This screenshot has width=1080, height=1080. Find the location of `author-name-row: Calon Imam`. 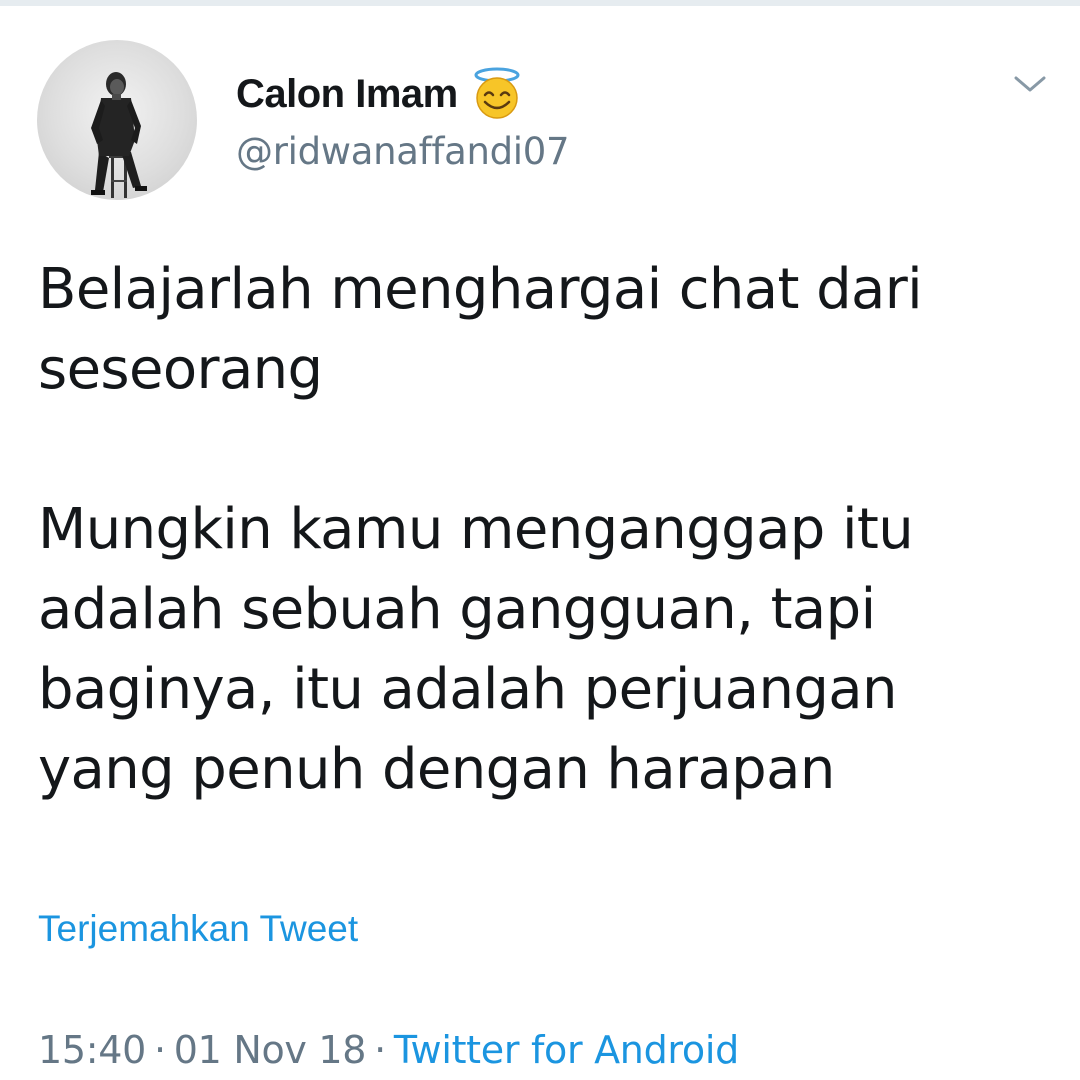

author-name-row: Calon Imam is located at coordinates (380, 94).